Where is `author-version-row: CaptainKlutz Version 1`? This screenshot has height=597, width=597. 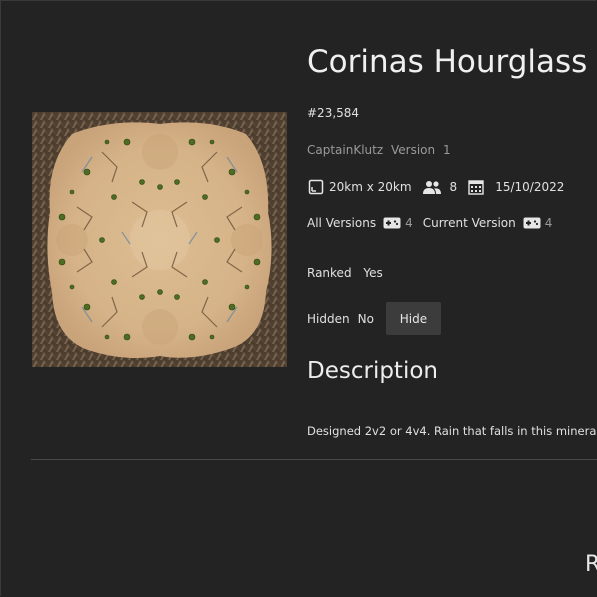
author-version-row: CaptainKlutz Version 1 is located at coordinates (381, 150).